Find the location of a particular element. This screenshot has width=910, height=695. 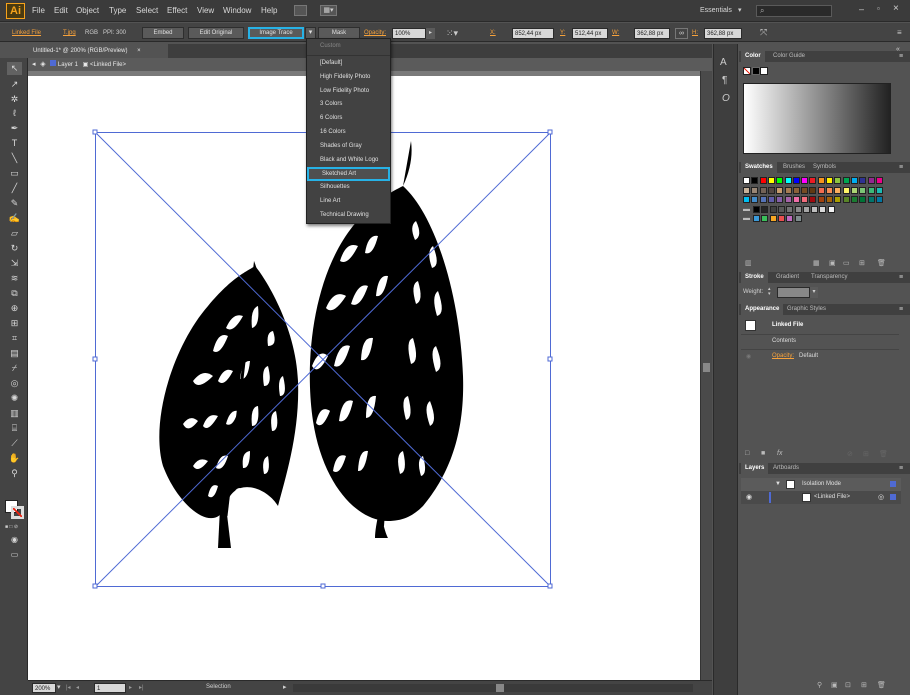

new-layer-icon: ⊞ is located at coordinates (864, 685).